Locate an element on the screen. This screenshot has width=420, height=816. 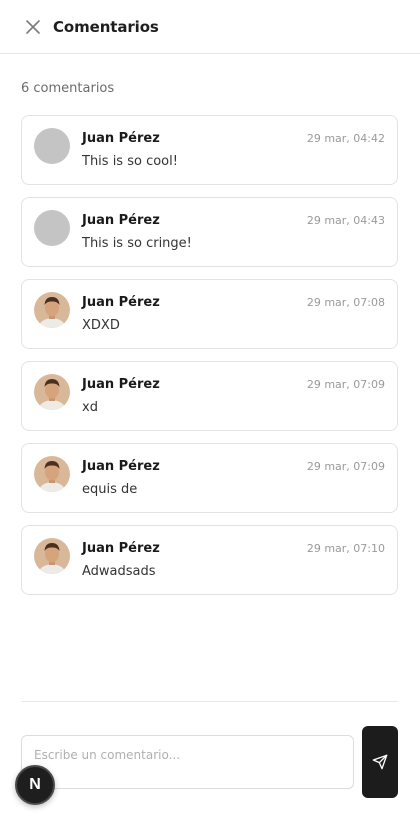
comment-card: Juan Pérez 29 mar, 07:10 Adwadsads is located at coordinates (209, 560).